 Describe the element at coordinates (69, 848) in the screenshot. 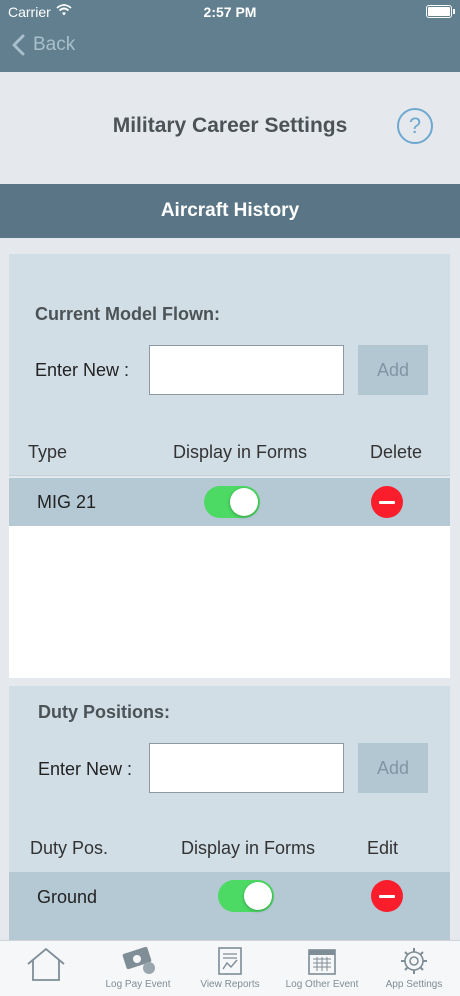

I see `column-duty-pos: Duty Pos.` at that location.